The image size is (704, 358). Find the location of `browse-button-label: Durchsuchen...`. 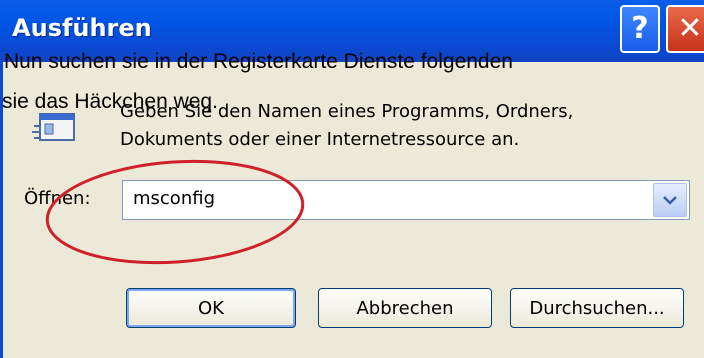

browse-button-label: Durchsuchen... is located at coordinates (597, 308).